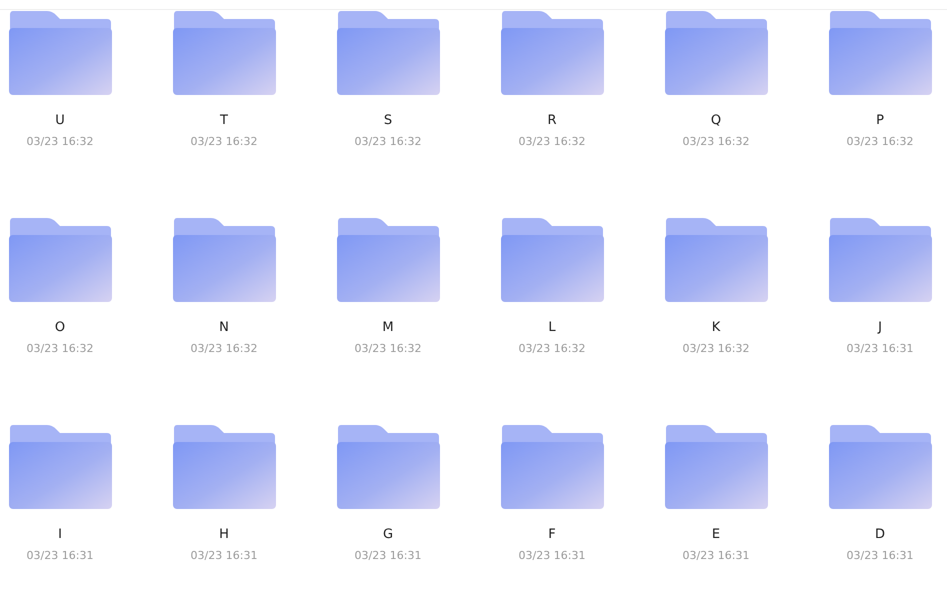  What do you see at coordinates (60, 535) in the screenshot?
I see `folder-name: I` at bounding box center [60, 535].